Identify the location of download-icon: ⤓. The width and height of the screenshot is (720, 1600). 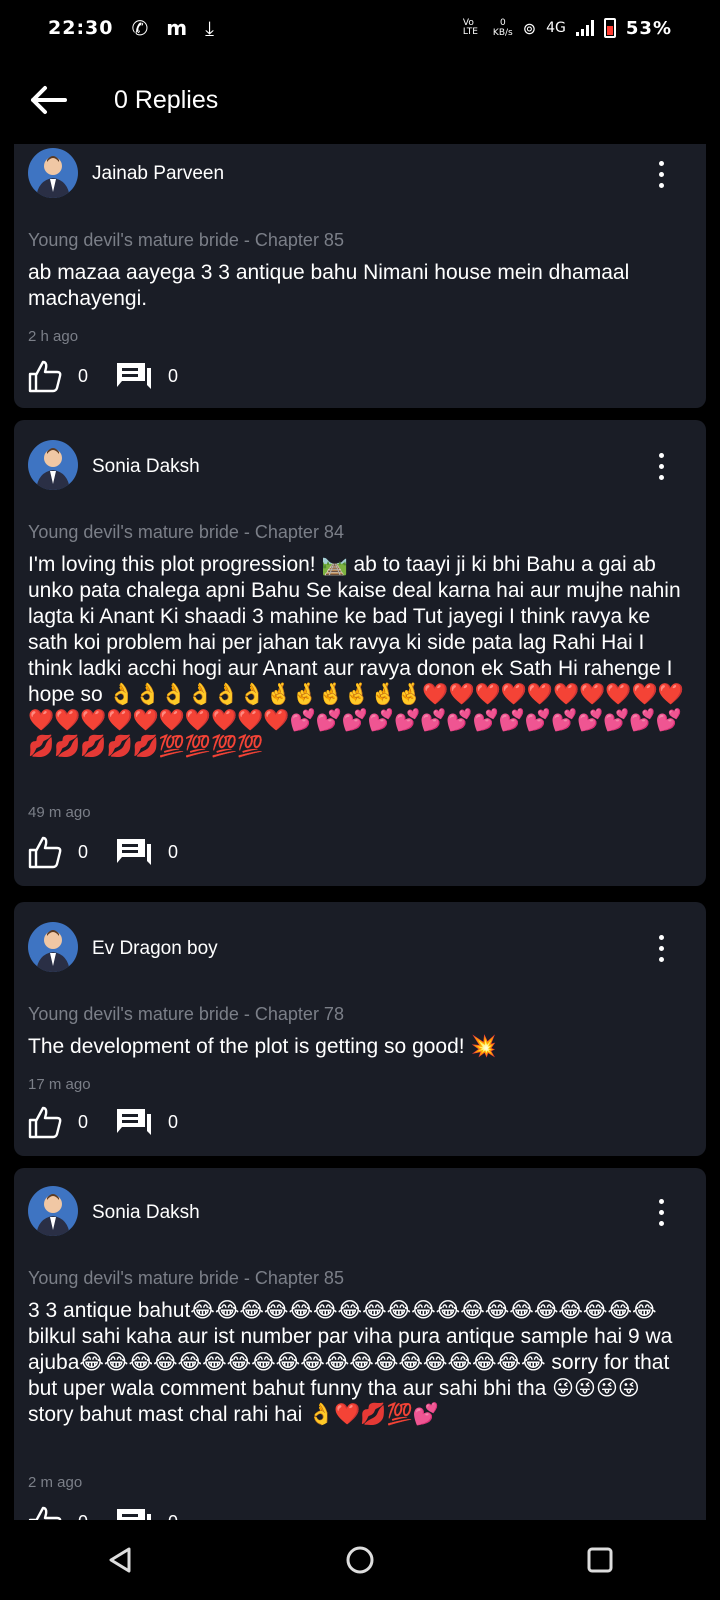
(209, 28).